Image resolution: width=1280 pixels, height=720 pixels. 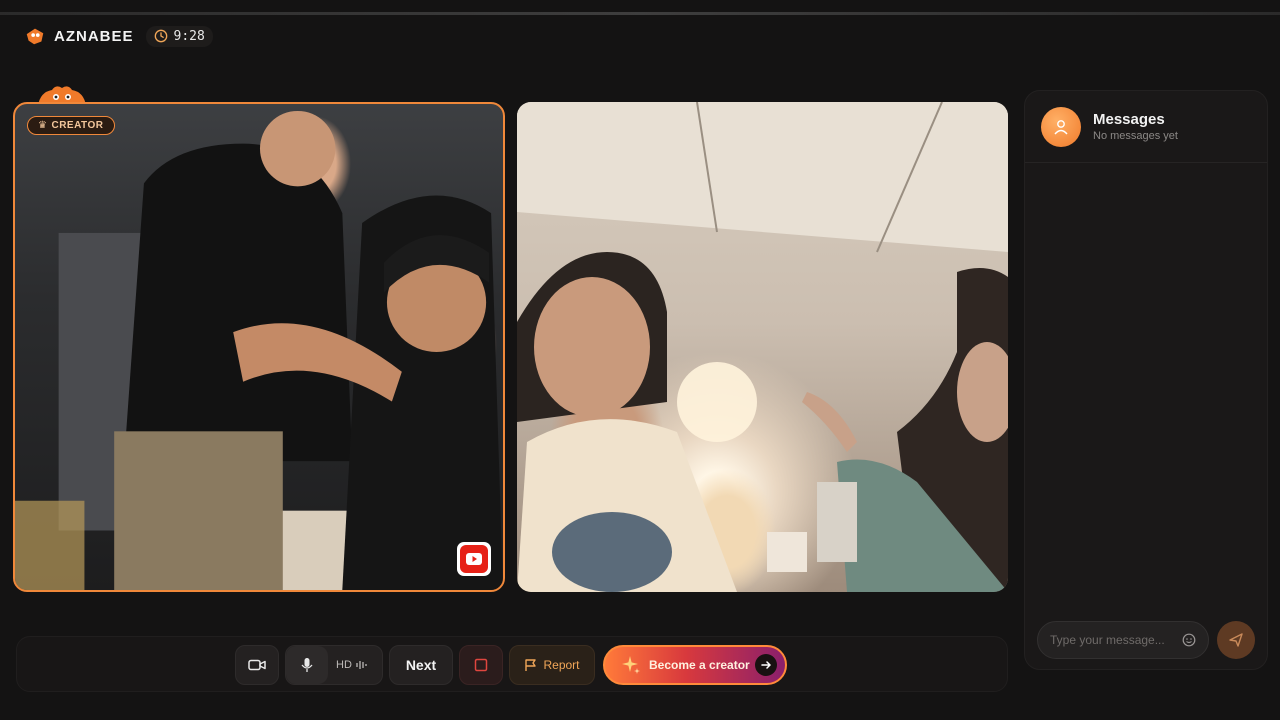 I want to click on brand-logo: AZNABEE, so click(x=79, y=36).